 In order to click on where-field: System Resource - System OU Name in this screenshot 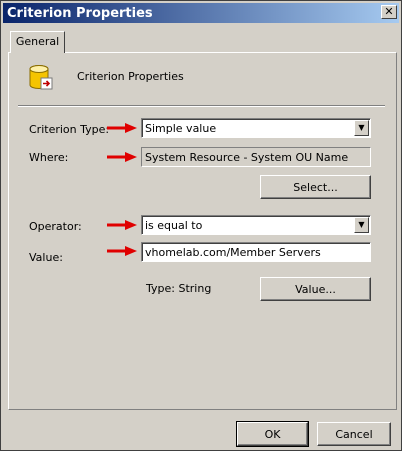, I will do `click(256, 157)`.